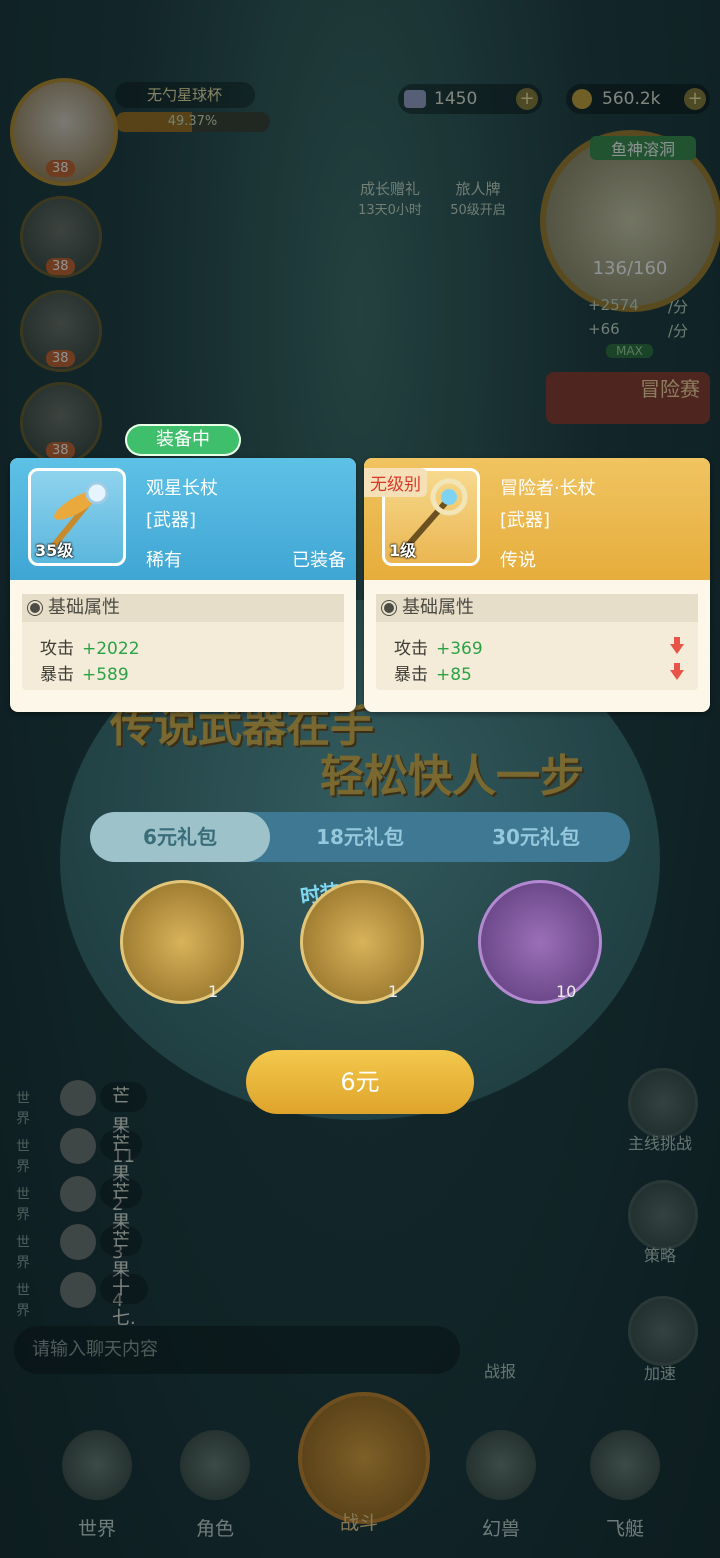 Image resolution: width=720 pixels, height=1558 pixels. What do you see at coordinates (183, 585) in the screenshot?
I see `equipped-item-card: 35级 观星长杖 [武器] 稀有 已装备 基础属性 攻击 +2022 暴击 +589` at bounding box center [183, 585].